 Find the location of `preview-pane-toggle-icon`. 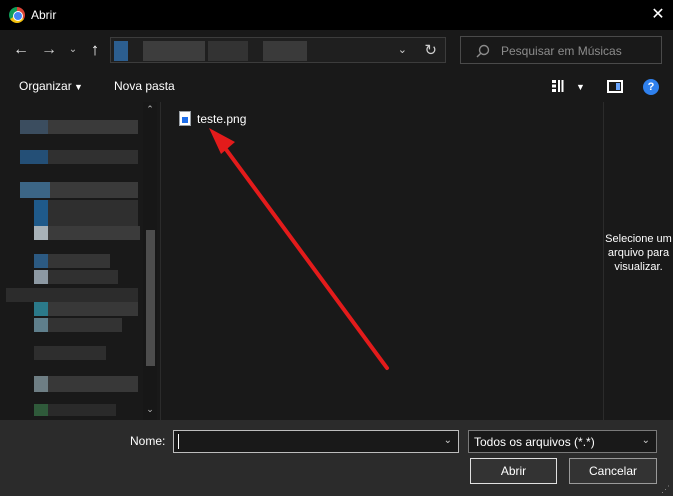

preview-pane-toggle-icon is located at coordinates (615, 86).